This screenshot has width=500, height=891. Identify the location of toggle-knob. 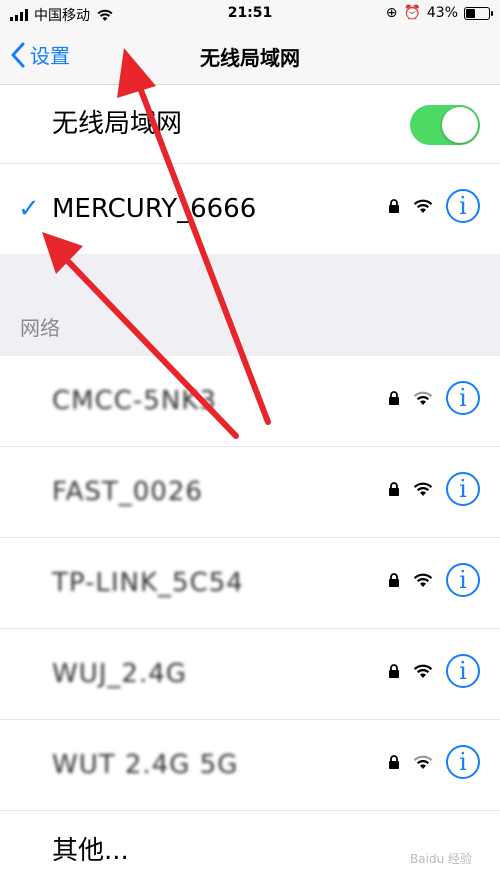
(460, 125).